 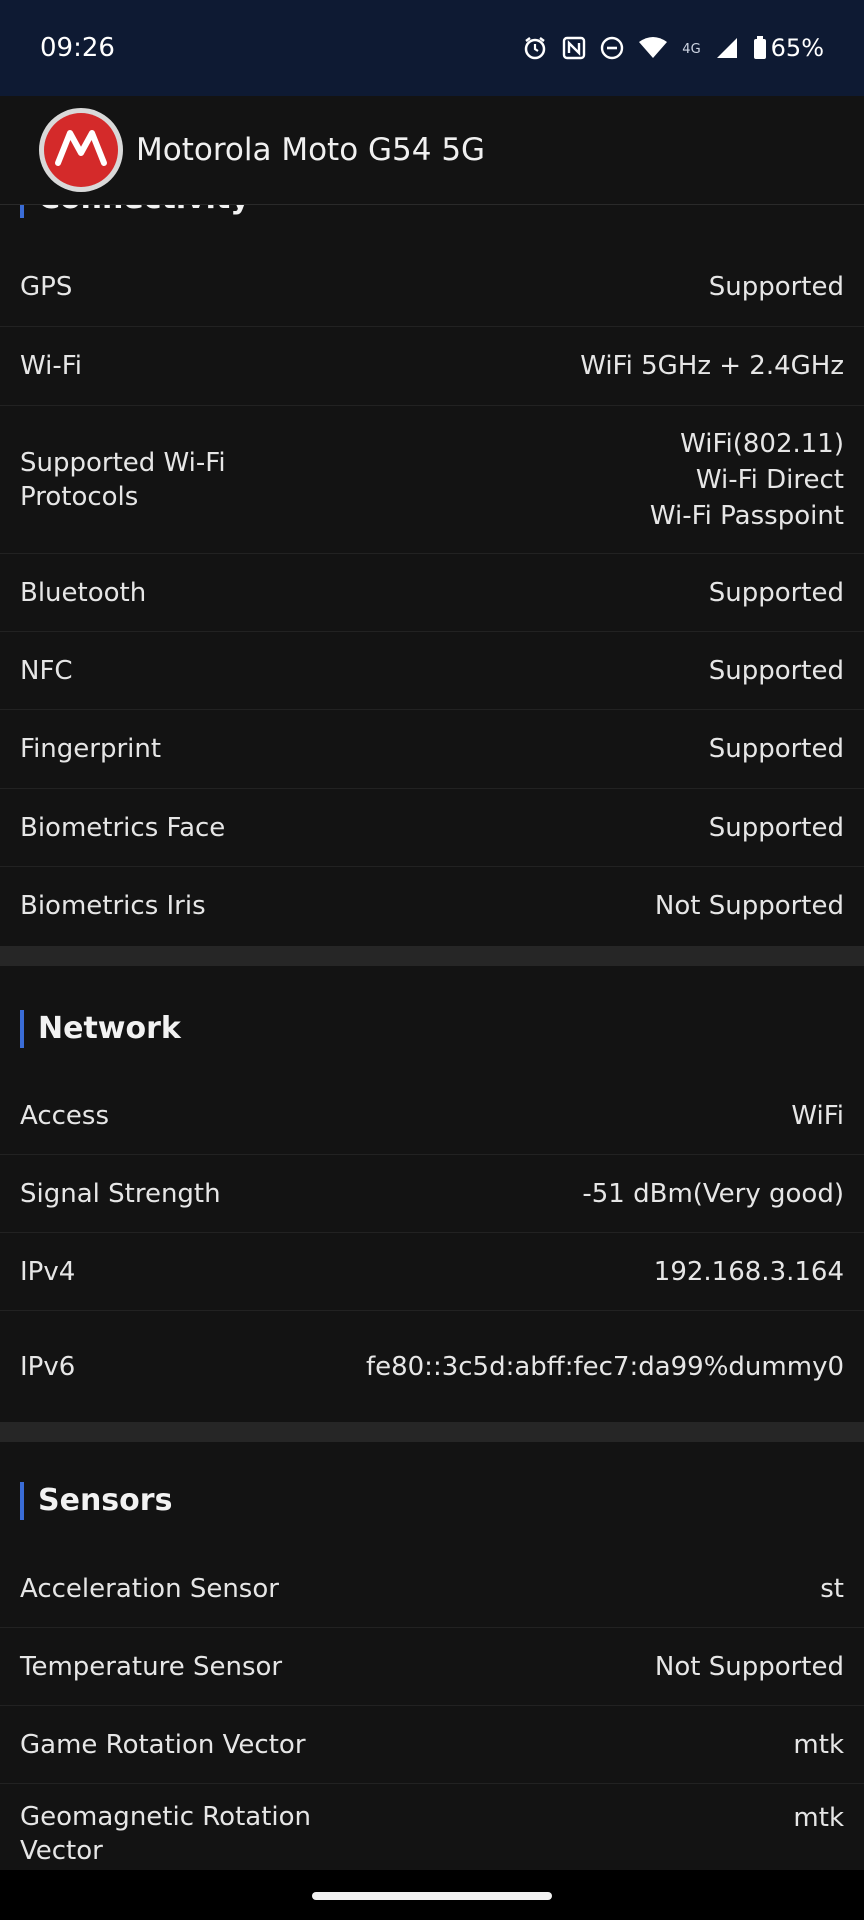 What do you see at coordinates (746, 515) in the screenshot?
I see `spec-value: Wi-Fi Passpoint` at bounding box center [746, 515].